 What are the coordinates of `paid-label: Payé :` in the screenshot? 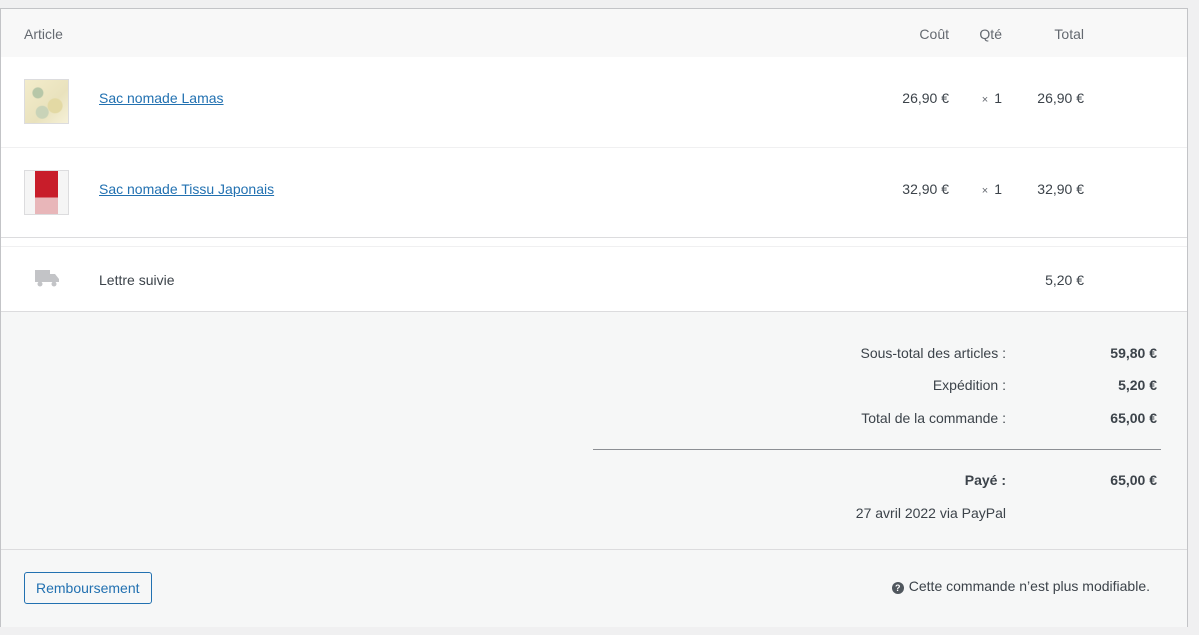 It's located at (985, 480).